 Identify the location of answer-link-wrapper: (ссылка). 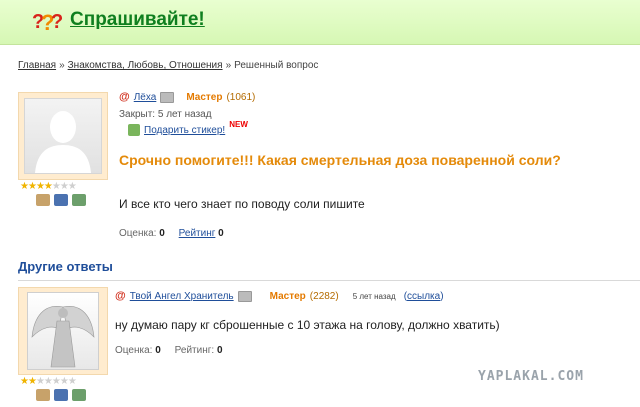
(424, 296).